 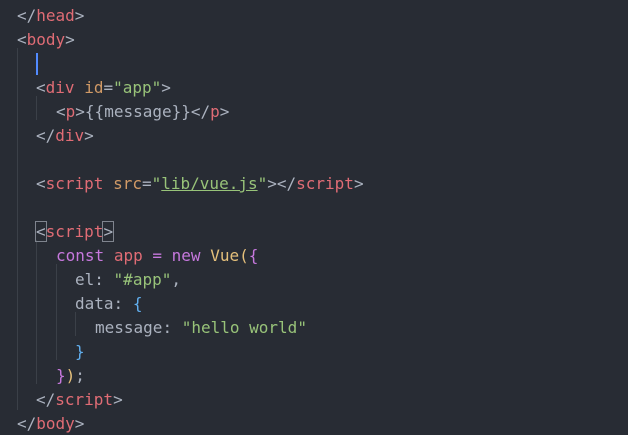 I want to click on code-line-div-close: </div>, so click(x=65, y=136).